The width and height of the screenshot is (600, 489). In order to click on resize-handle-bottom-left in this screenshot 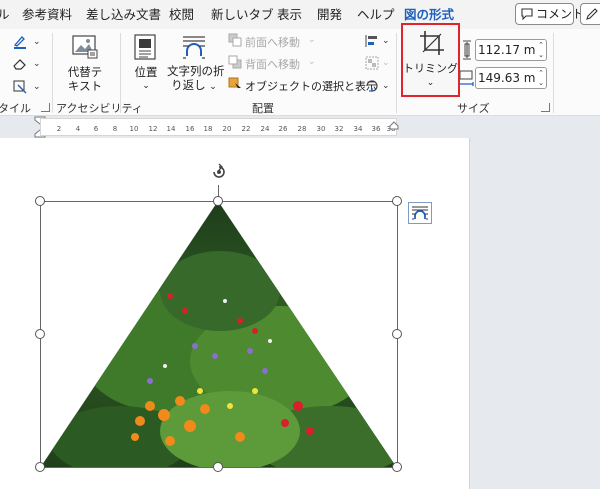, I will do `click(40, 467)`.